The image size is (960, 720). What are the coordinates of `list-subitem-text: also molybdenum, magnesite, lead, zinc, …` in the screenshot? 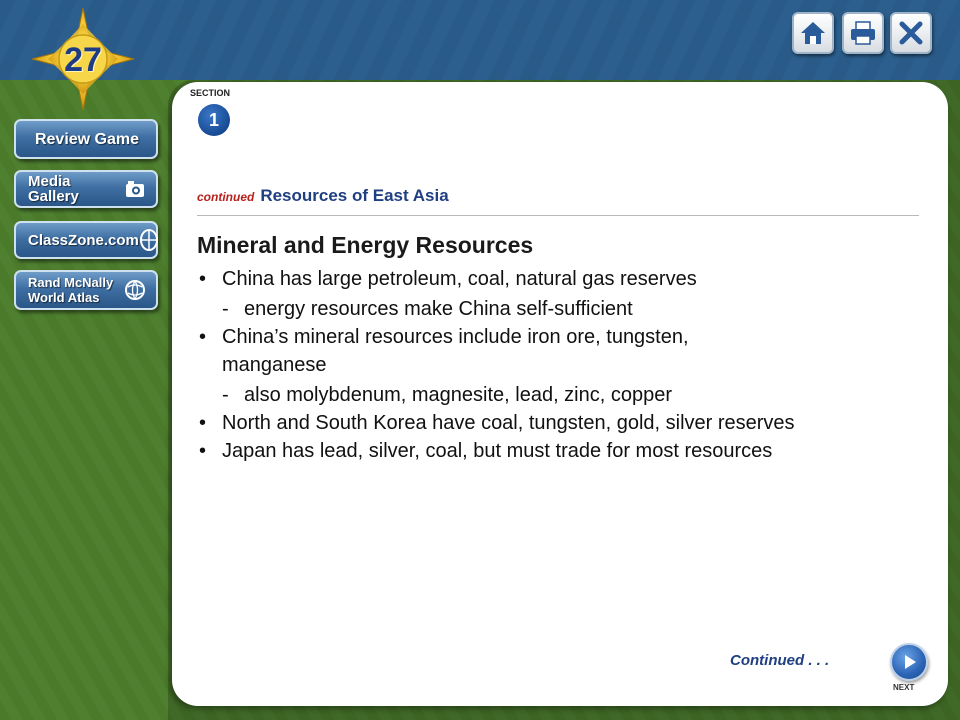 It's located at (458, 395).